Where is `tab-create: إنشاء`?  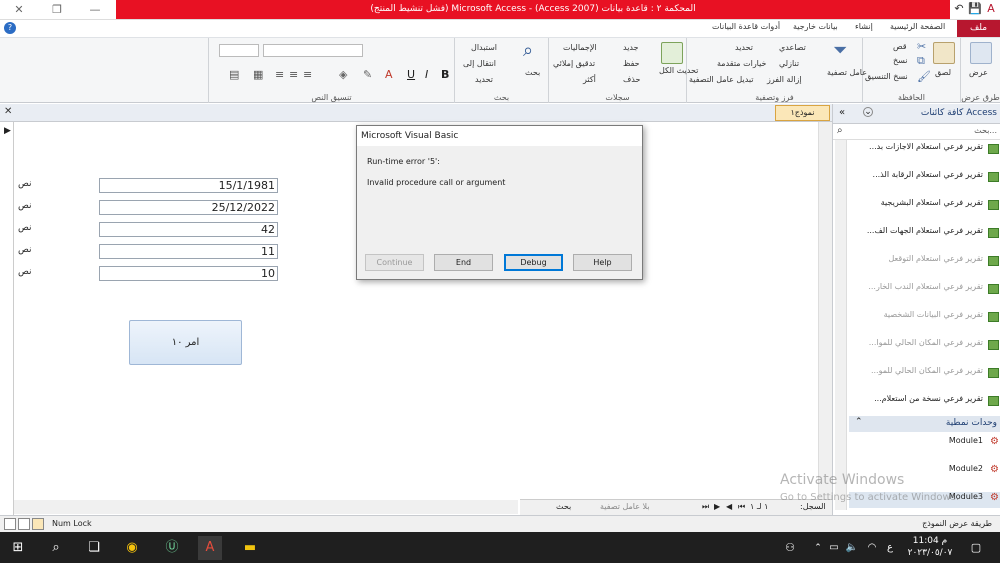 tab-create: إنشاء is located at coordinates (864, 29).